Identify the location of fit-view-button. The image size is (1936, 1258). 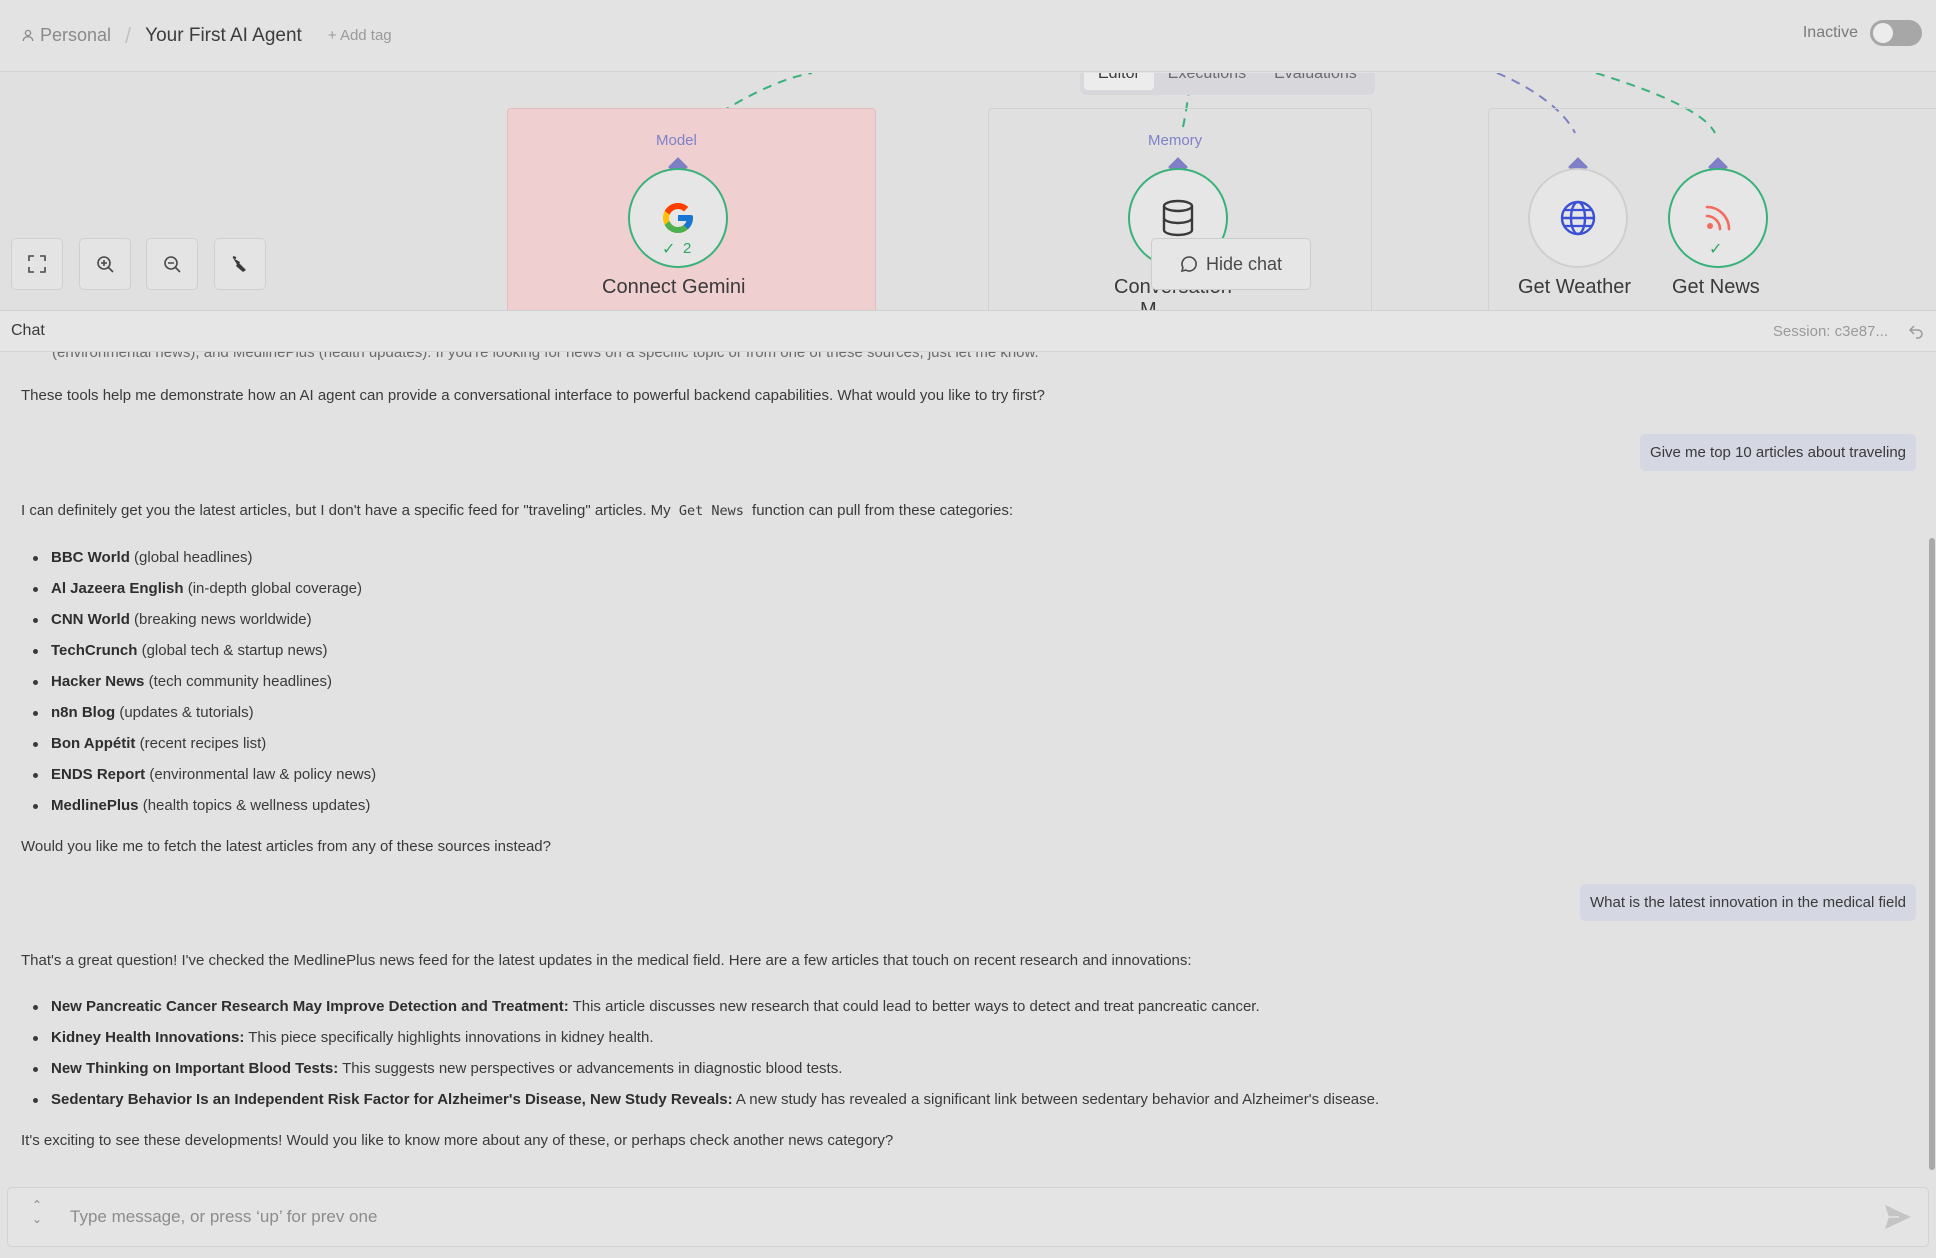
(37, 264).